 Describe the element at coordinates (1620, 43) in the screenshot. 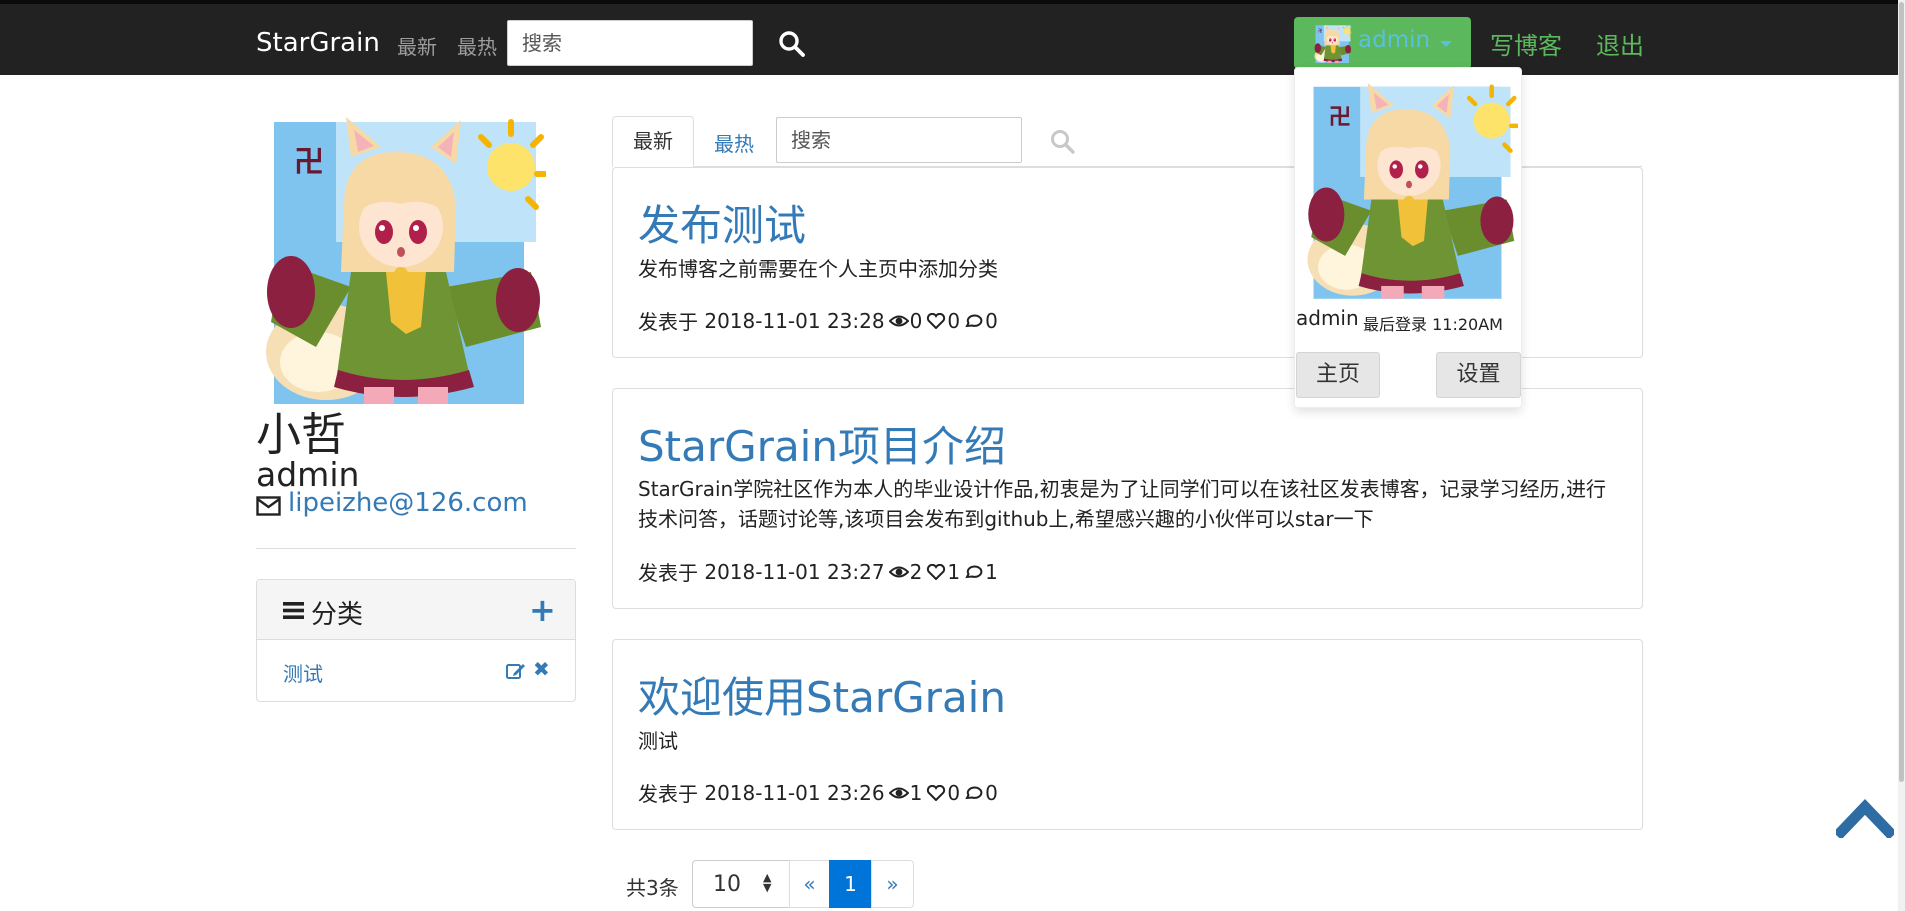

I see `logout-link: 退出` at that location.